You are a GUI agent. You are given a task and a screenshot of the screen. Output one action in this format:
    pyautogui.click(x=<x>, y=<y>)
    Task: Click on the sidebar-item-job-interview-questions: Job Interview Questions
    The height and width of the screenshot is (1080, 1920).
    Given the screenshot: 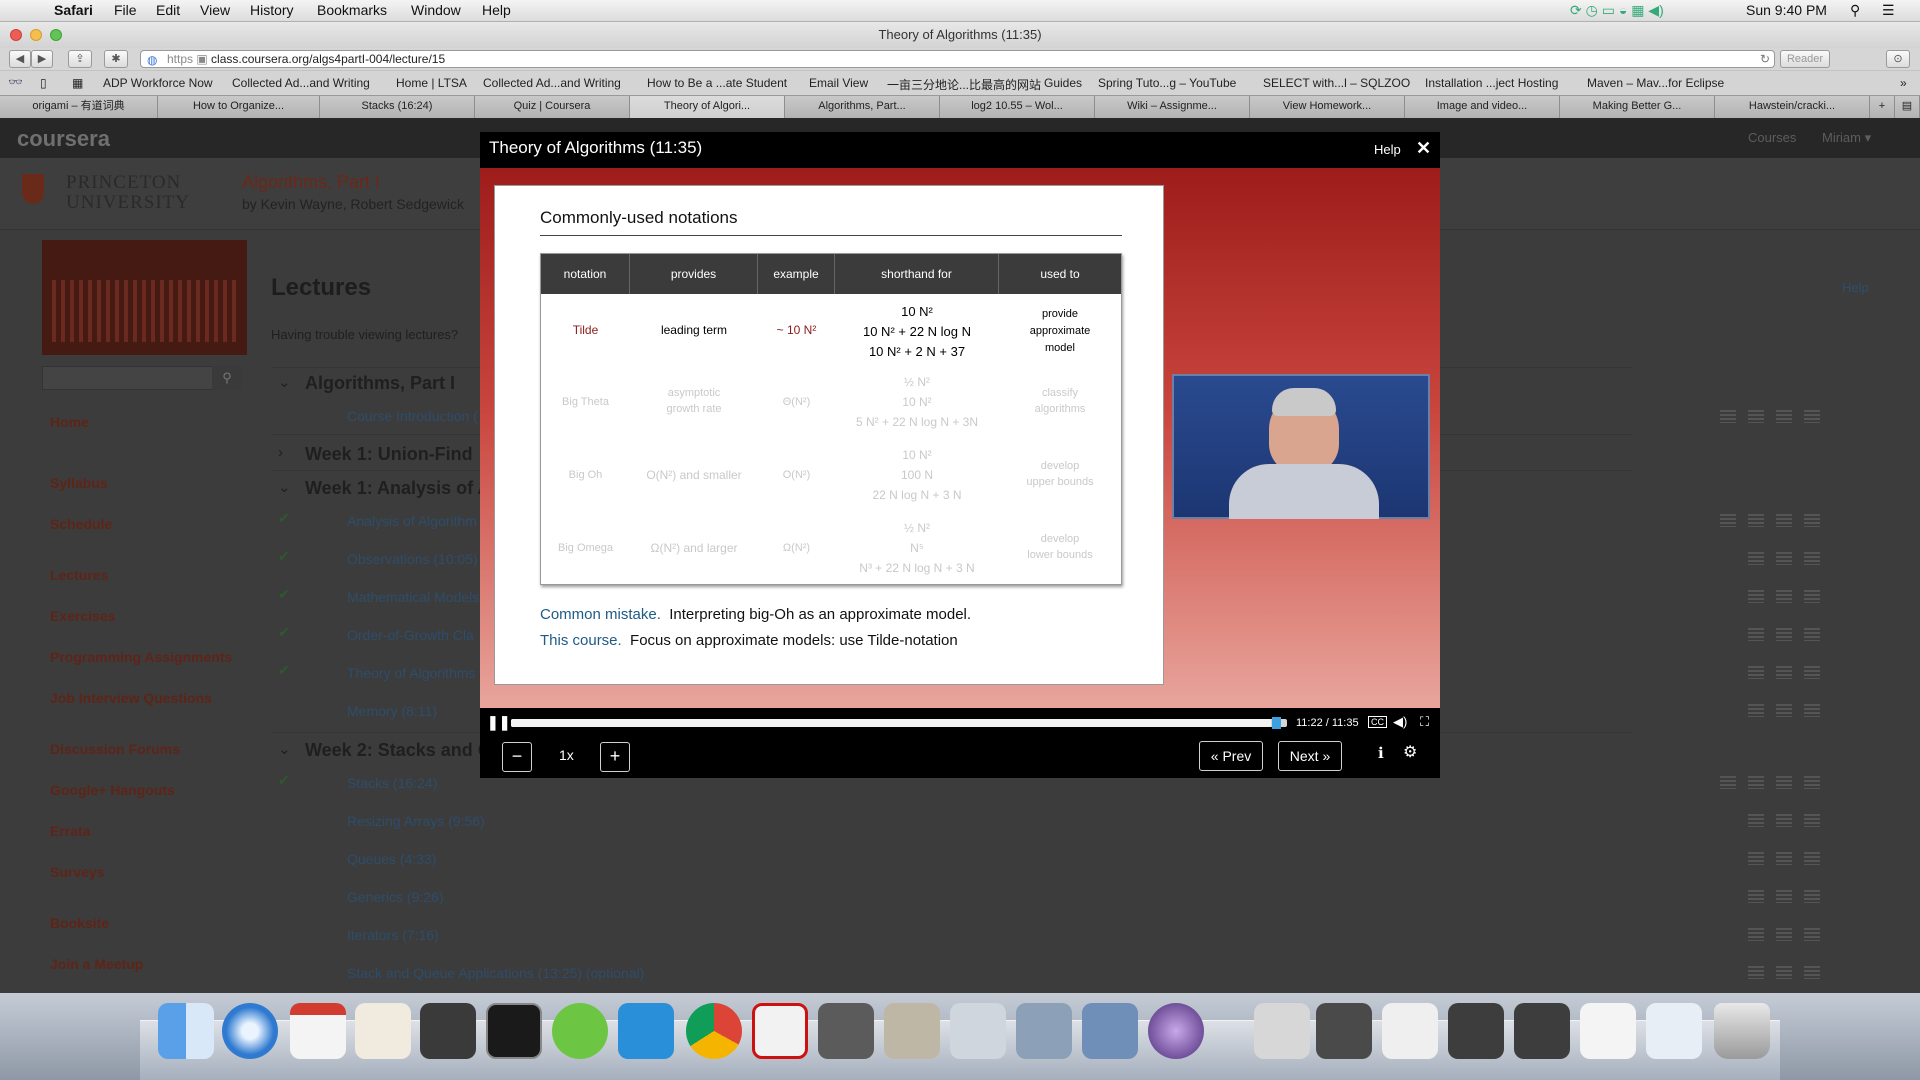 What is the action you would take?
    pyautogui.click(x=131, y=698)
    